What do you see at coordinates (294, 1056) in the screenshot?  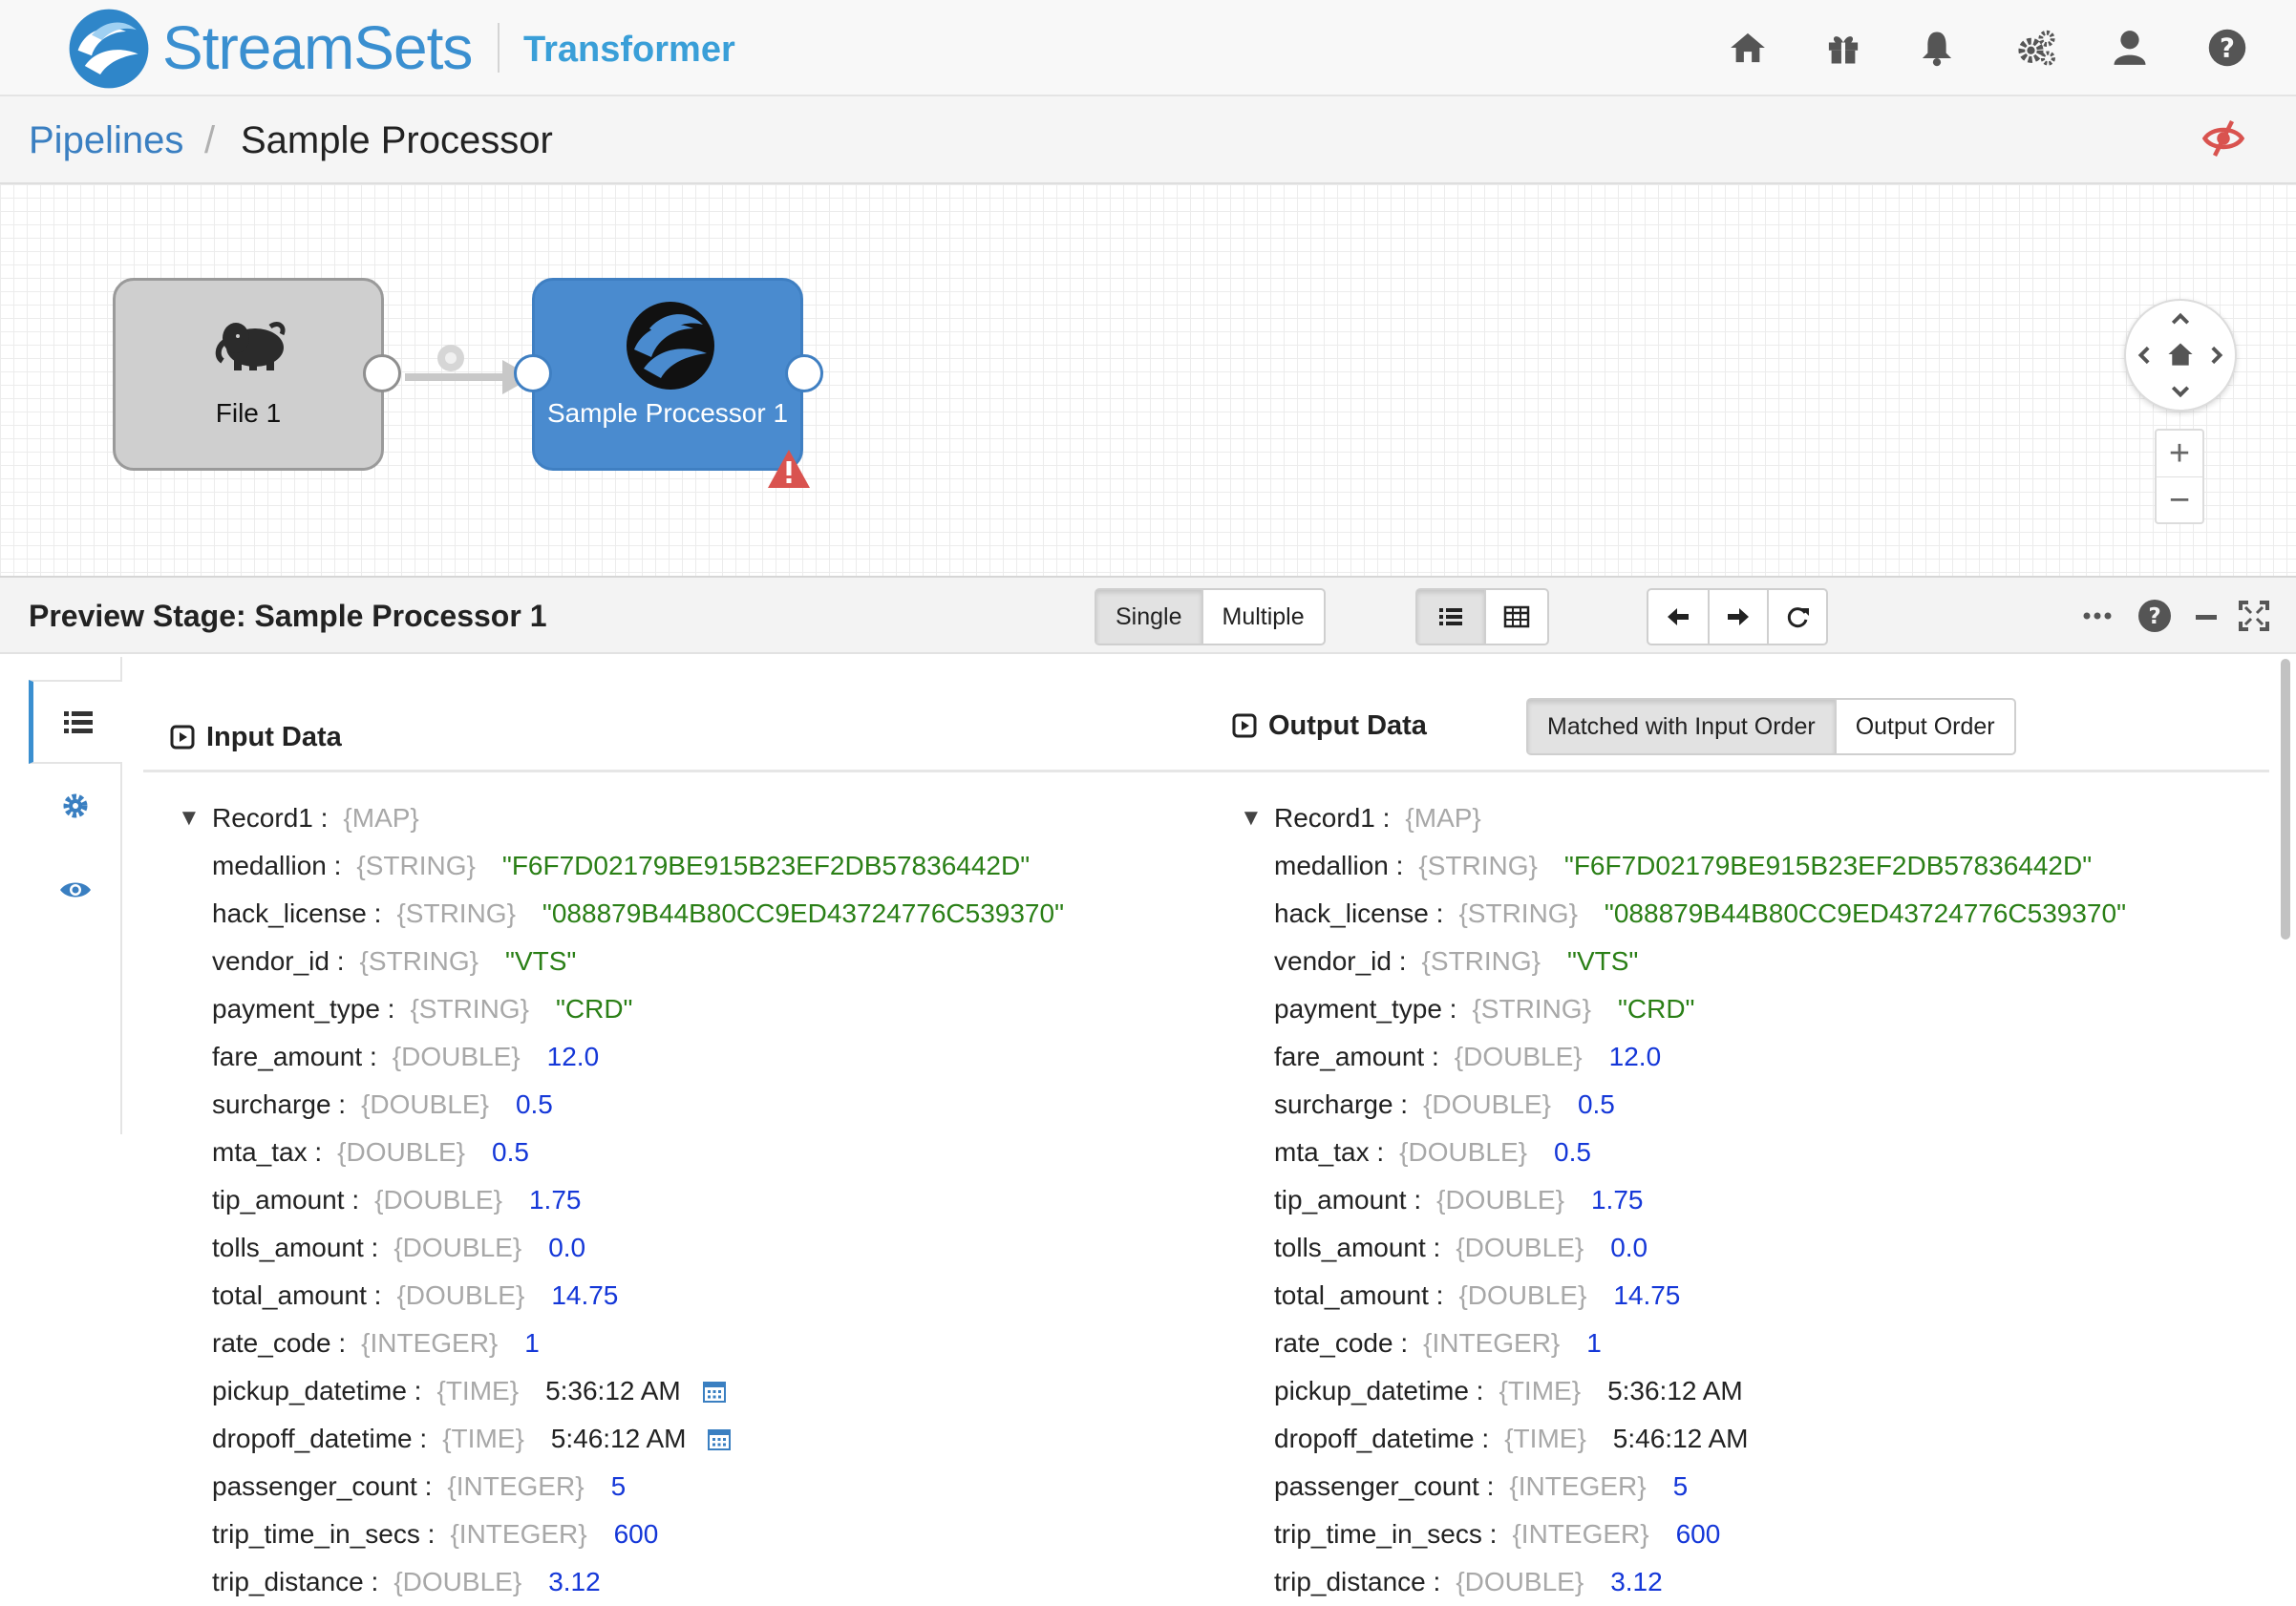 I see `field-name: fare_amount :` at bounding box center [294, 1056].